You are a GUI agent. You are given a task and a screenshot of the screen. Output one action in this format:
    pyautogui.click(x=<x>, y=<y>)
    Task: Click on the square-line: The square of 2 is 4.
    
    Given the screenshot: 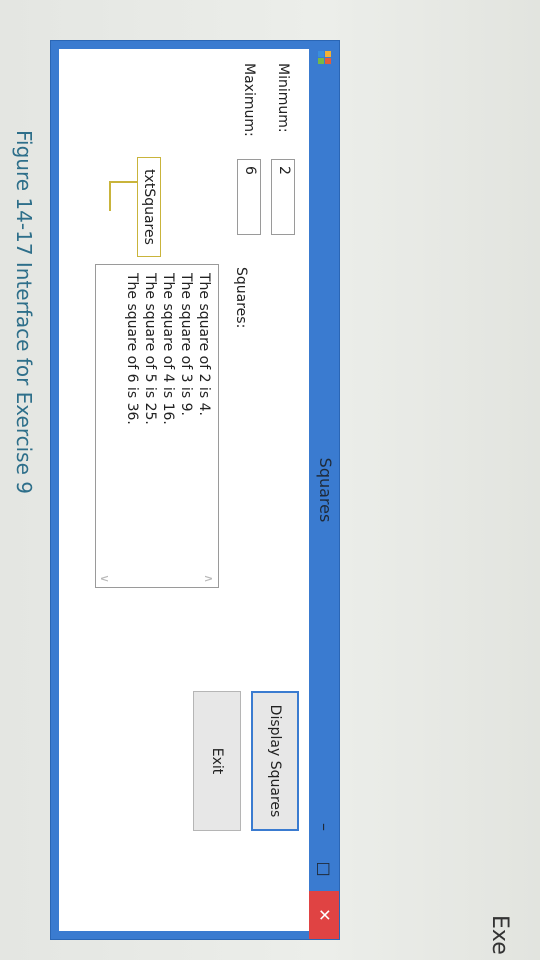 What is the action you would take?
    pyautogui.click(x=204, y=344)
    